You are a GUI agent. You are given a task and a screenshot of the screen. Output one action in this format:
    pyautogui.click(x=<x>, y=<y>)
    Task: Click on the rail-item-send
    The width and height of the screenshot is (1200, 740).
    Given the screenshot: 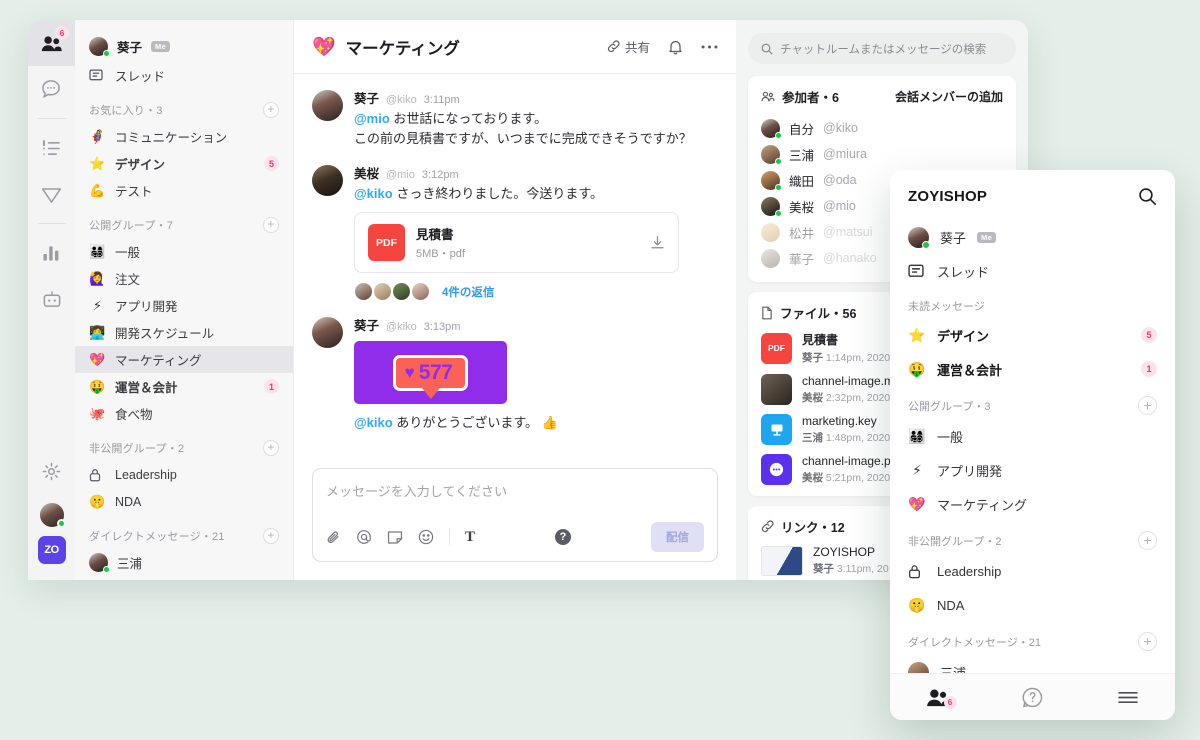 What is the action you would take?
    pyautogui.click(x=51, y=194)
    